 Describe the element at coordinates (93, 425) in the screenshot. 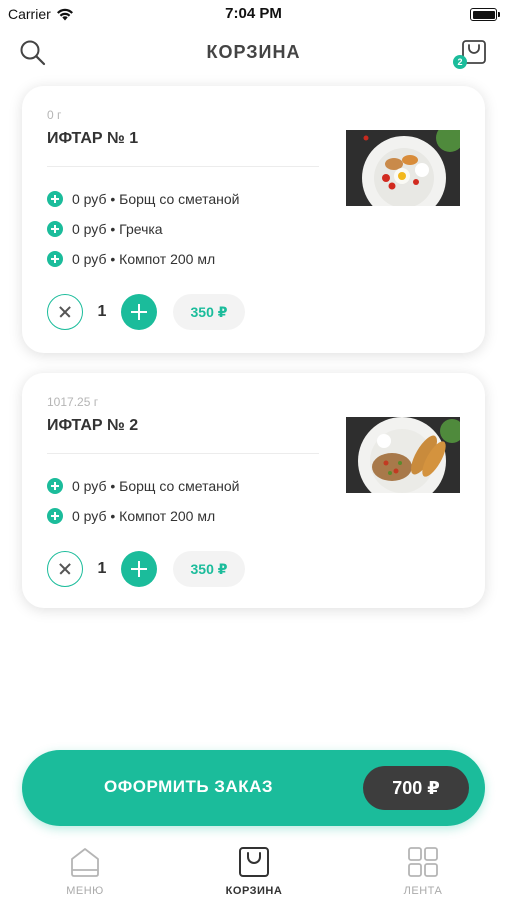

I see `item-title: ИФТАР № 2` at that location.